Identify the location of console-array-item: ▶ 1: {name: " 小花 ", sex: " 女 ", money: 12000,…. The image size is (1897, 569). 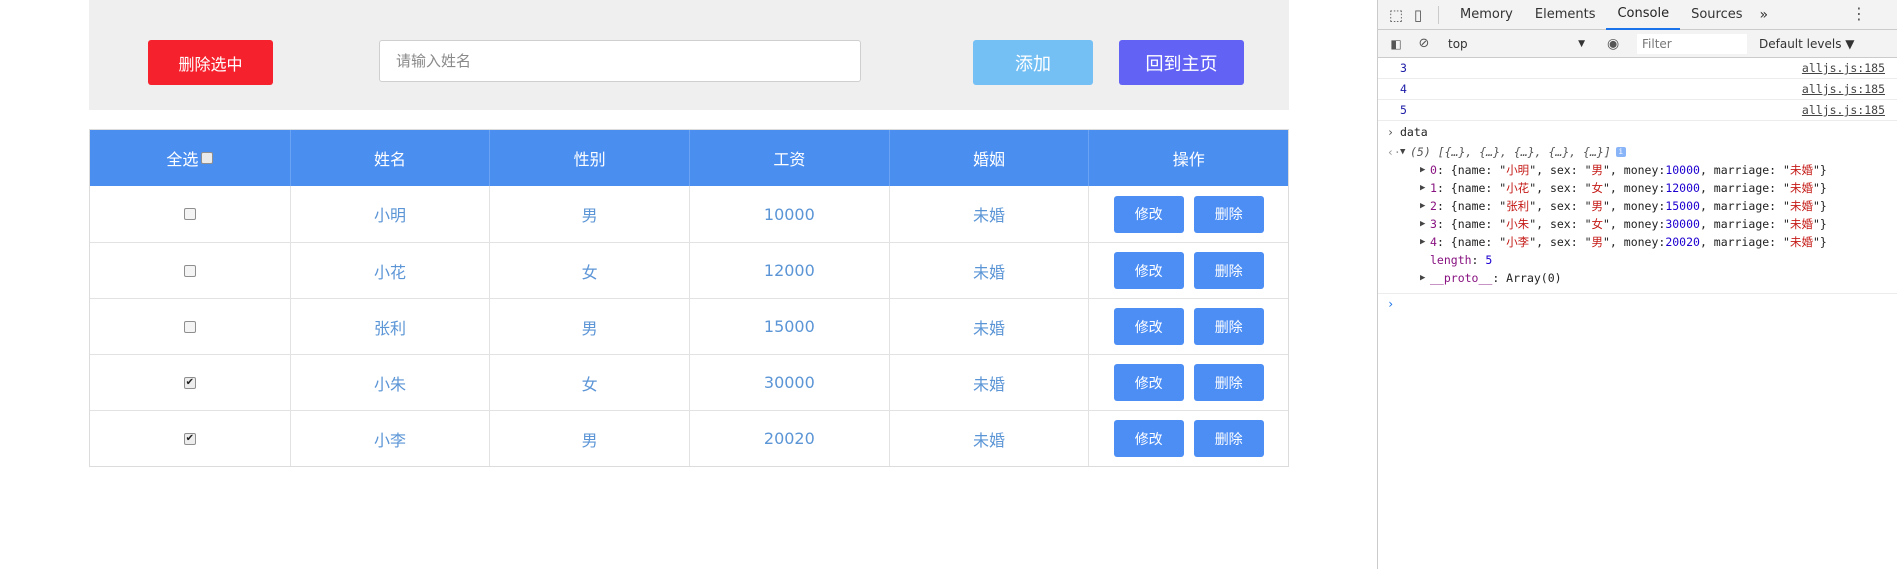
(1637, 188).